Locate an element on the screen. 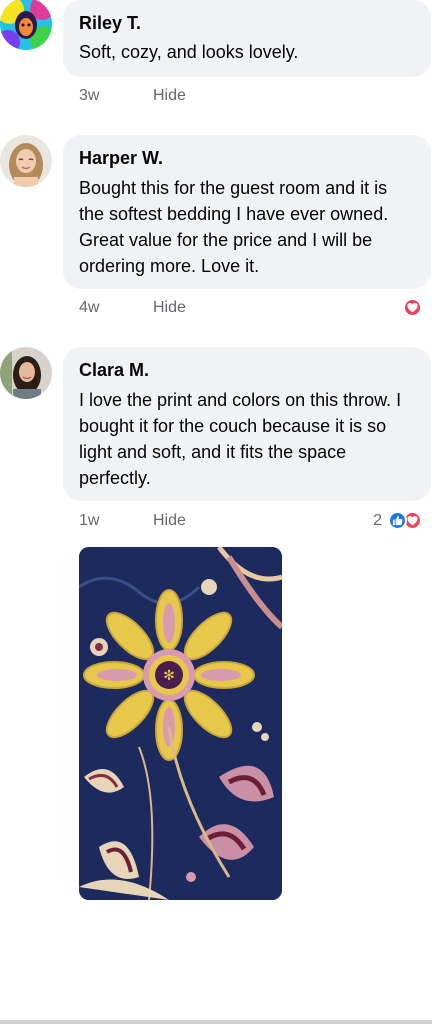 This screenshot has height=1024, width=432. comment-text: Soft, cozy, and looks lovely. is located at coordinates (189, 52).